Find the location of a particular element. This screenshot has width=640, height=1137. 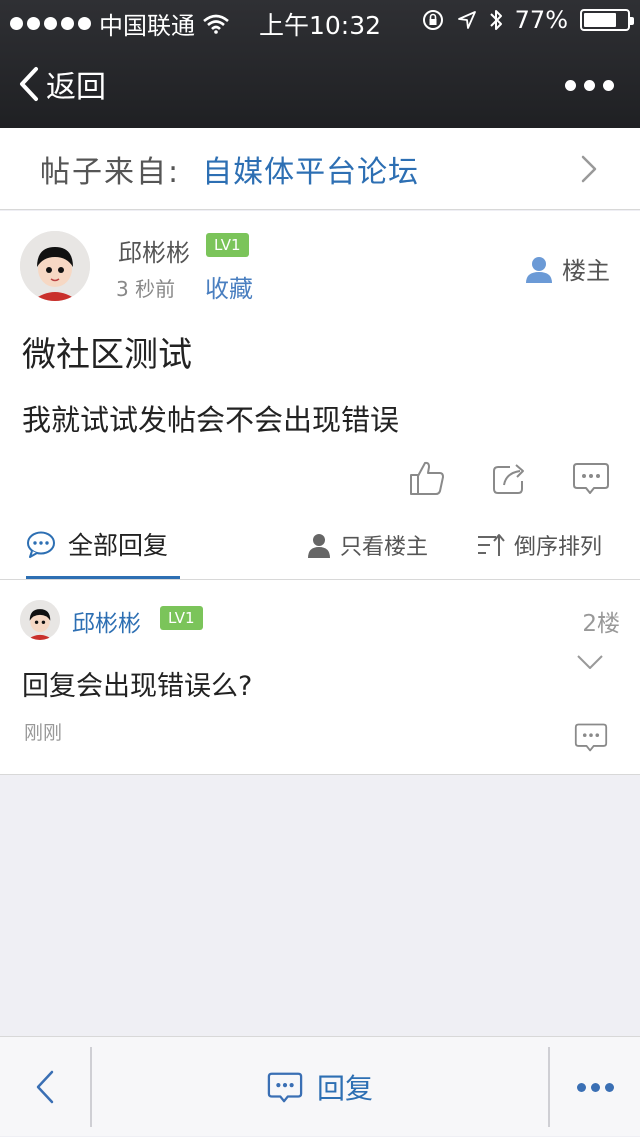

share-icon is located at coordinates (509, 478).